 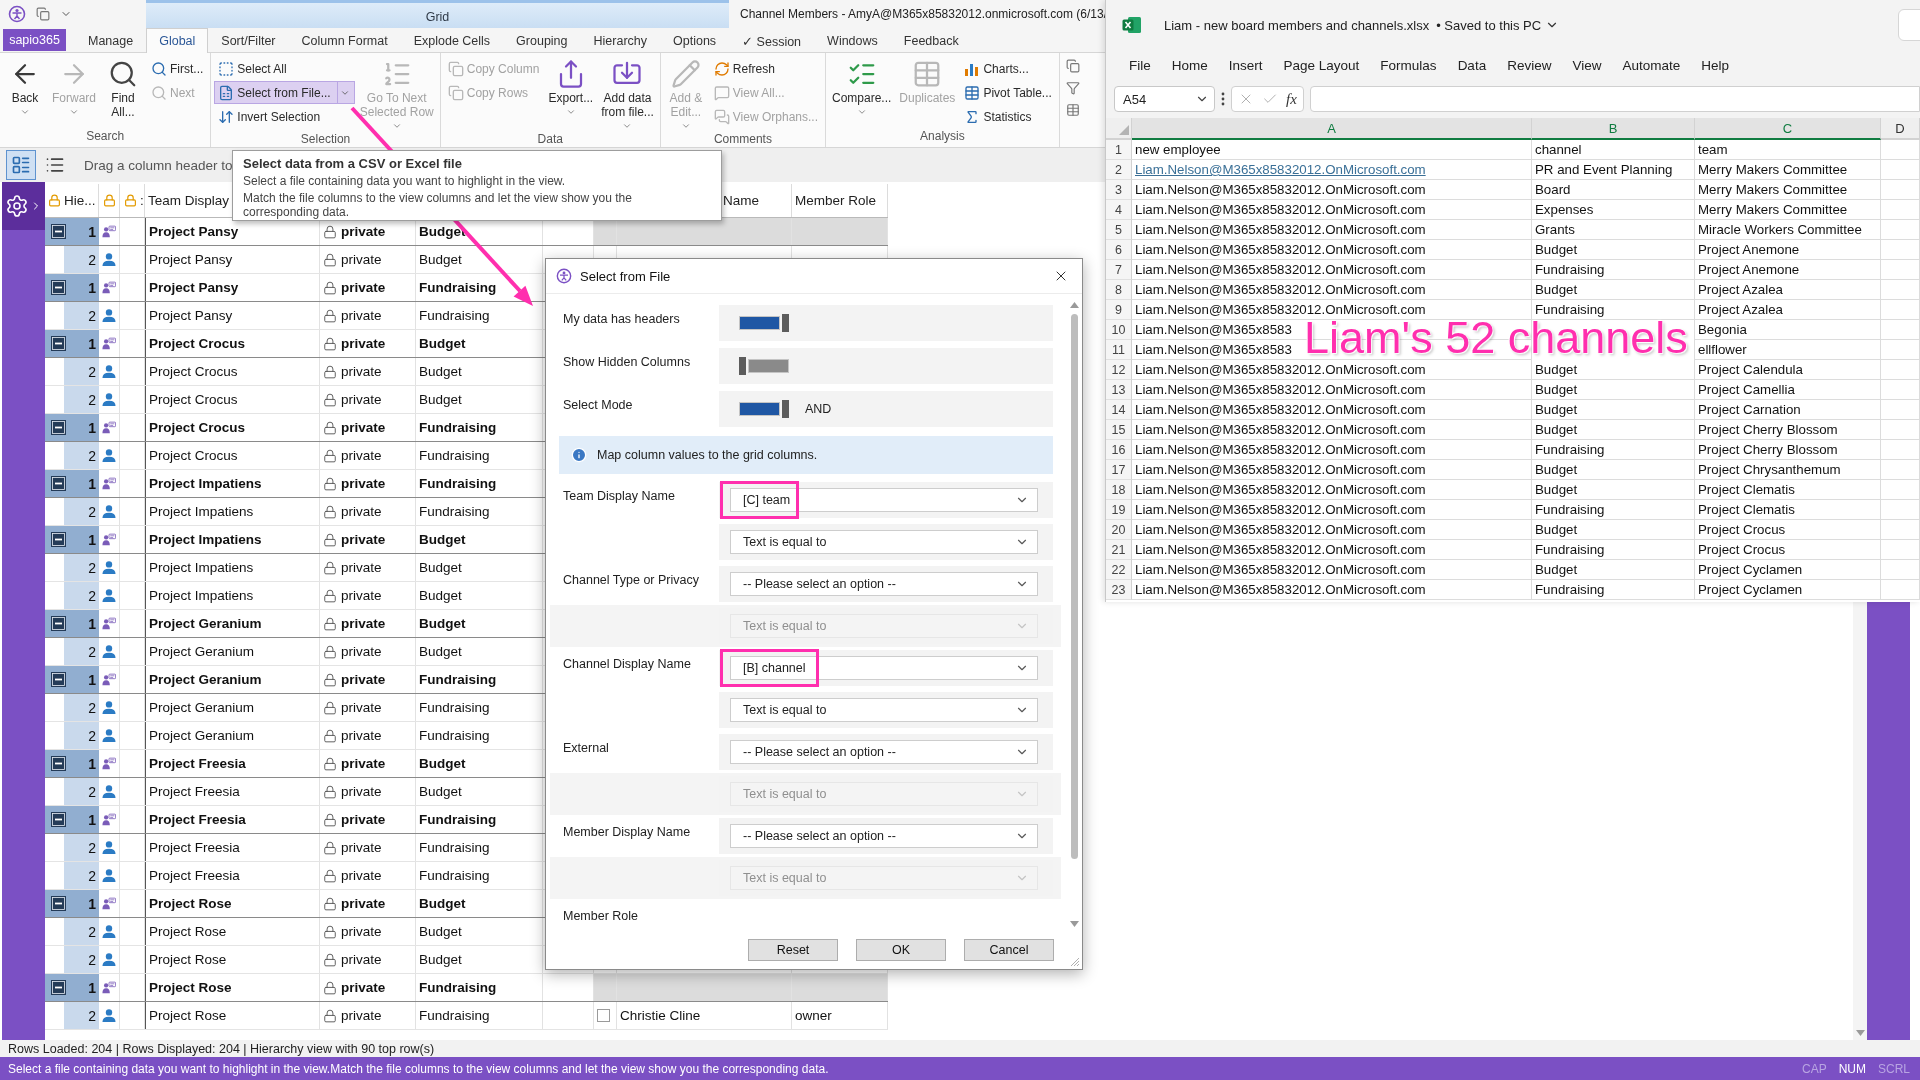 I want to click on column-header: C, so click(x=1788, y=129).